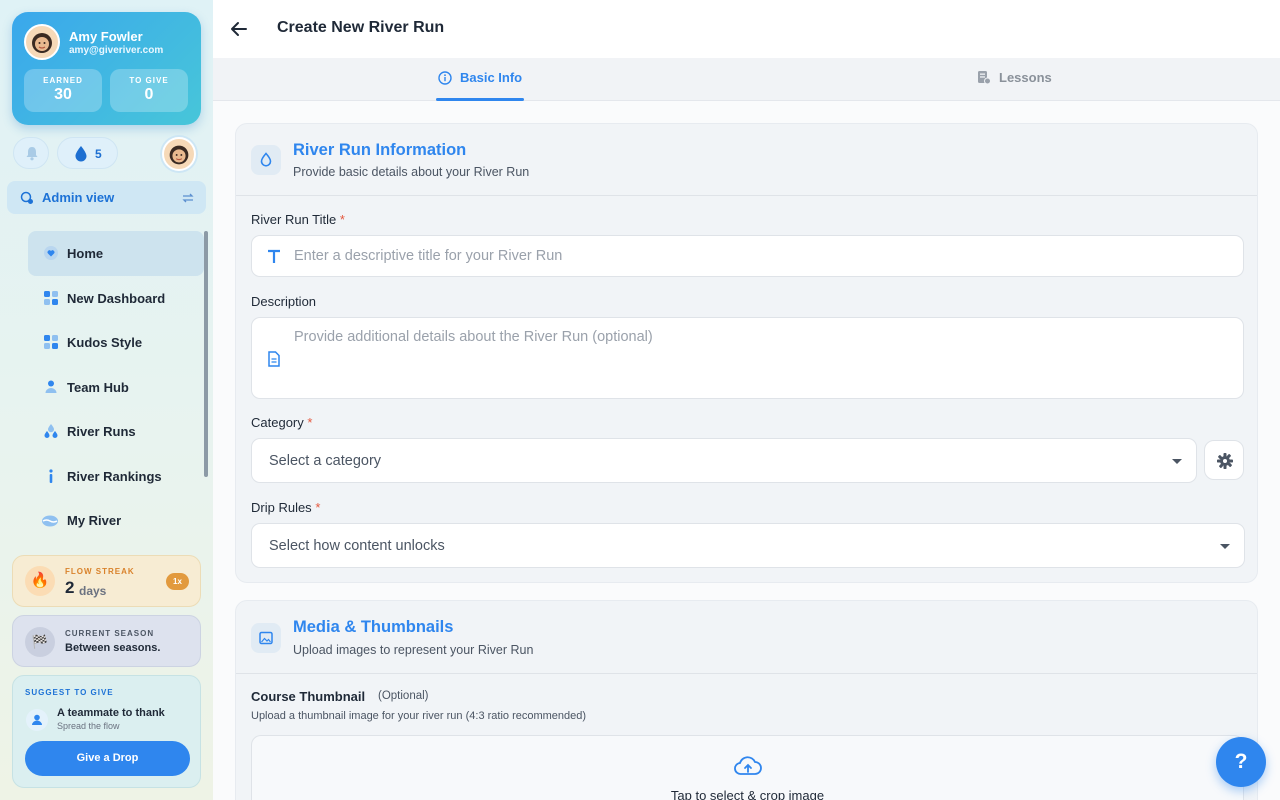 The height and width of the screenshot is (800, 1280). I want to click on sidebar-item-my-river: My River, so click(116, 520).